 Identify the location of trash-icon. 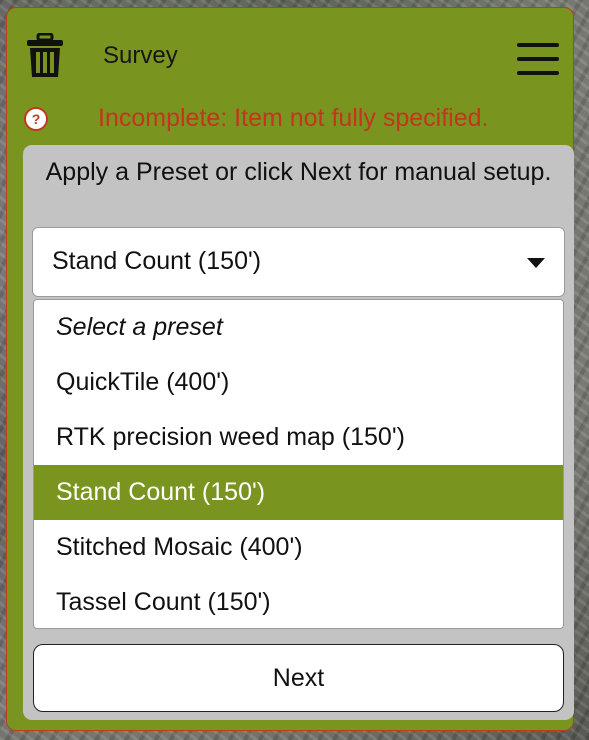
(45, 56).